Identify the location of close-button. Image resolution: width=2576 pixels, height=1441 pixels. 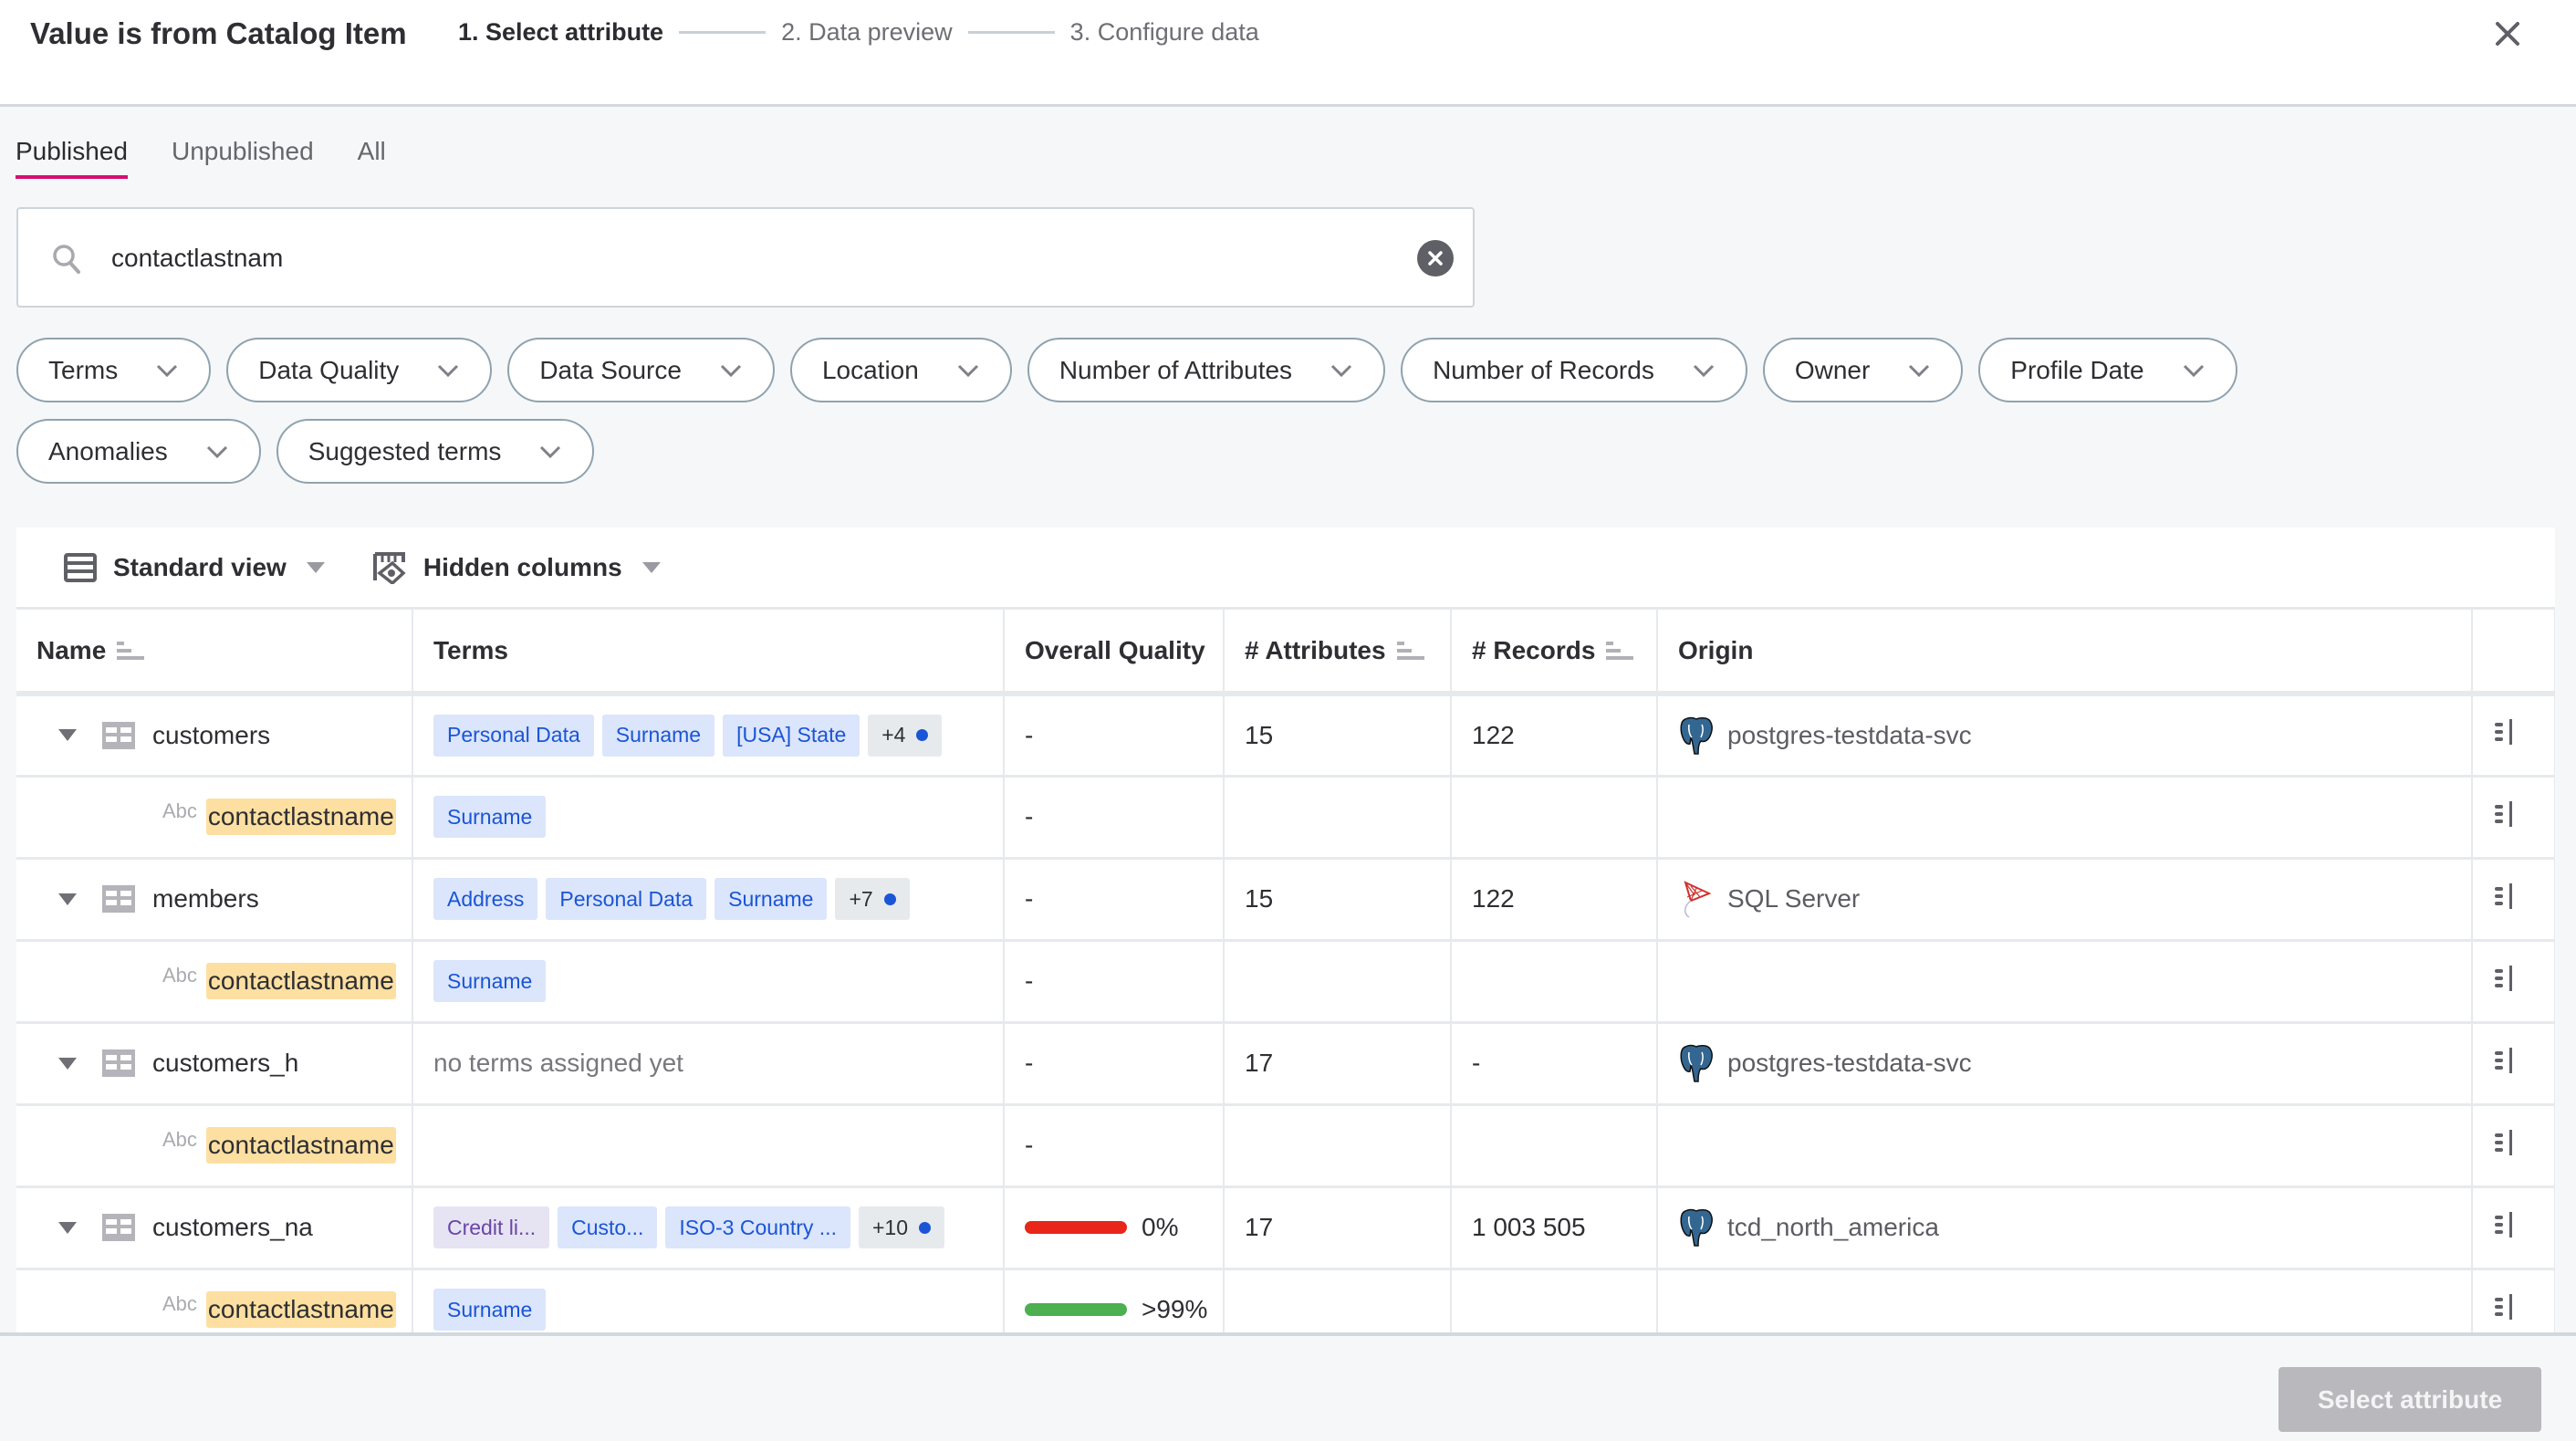
(2507, 33).